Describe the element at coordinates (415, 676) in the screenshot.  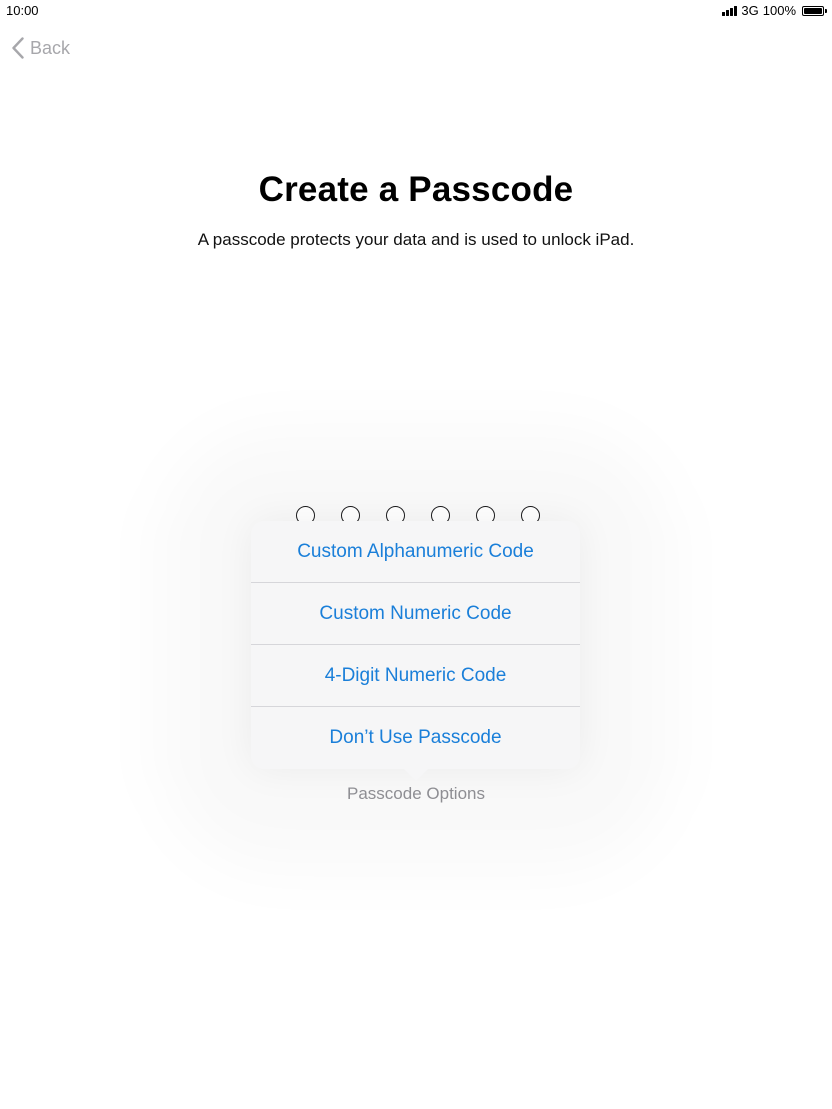
I see `option-4-digit-numeric: 4-Digit Numeric Code` at that location.